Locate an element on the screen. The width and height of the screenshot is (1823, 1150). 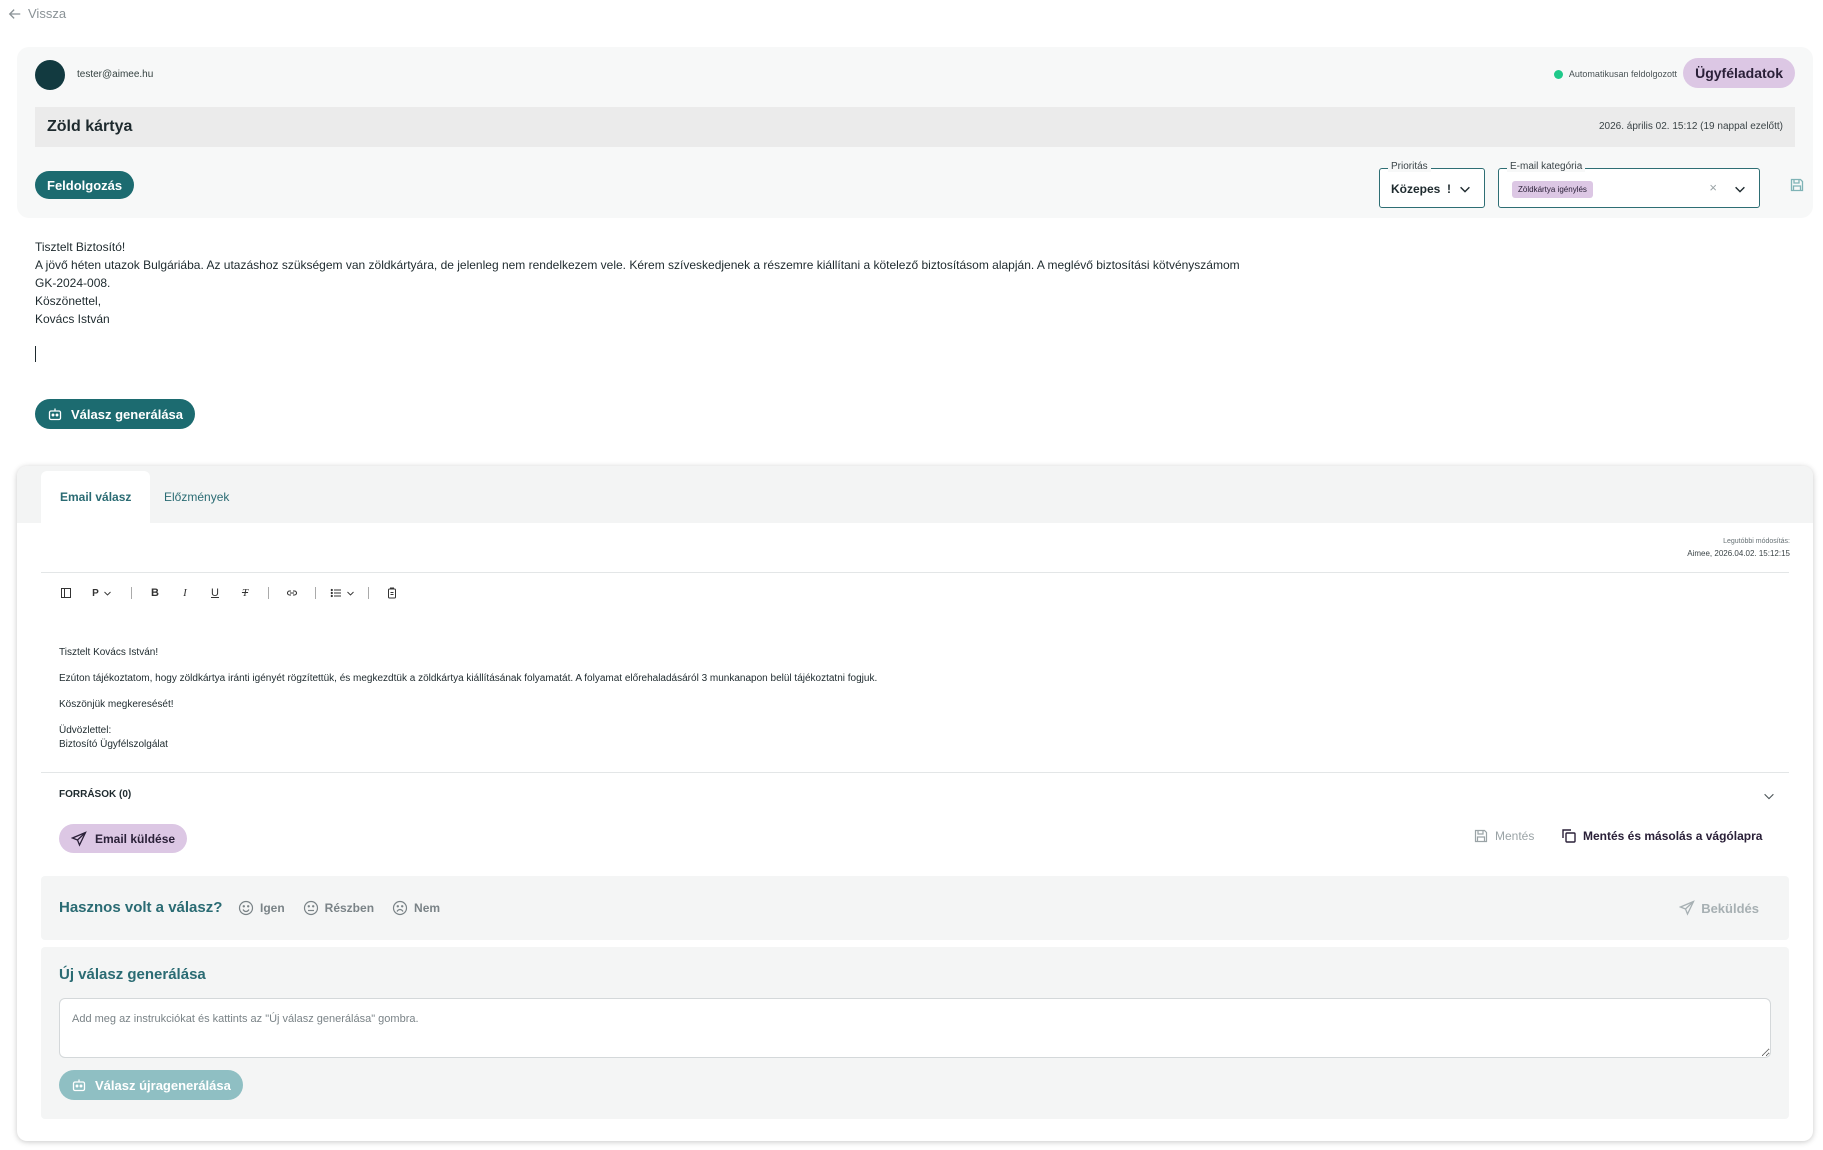
bold-icon: B is located at coordinates (155, 593).